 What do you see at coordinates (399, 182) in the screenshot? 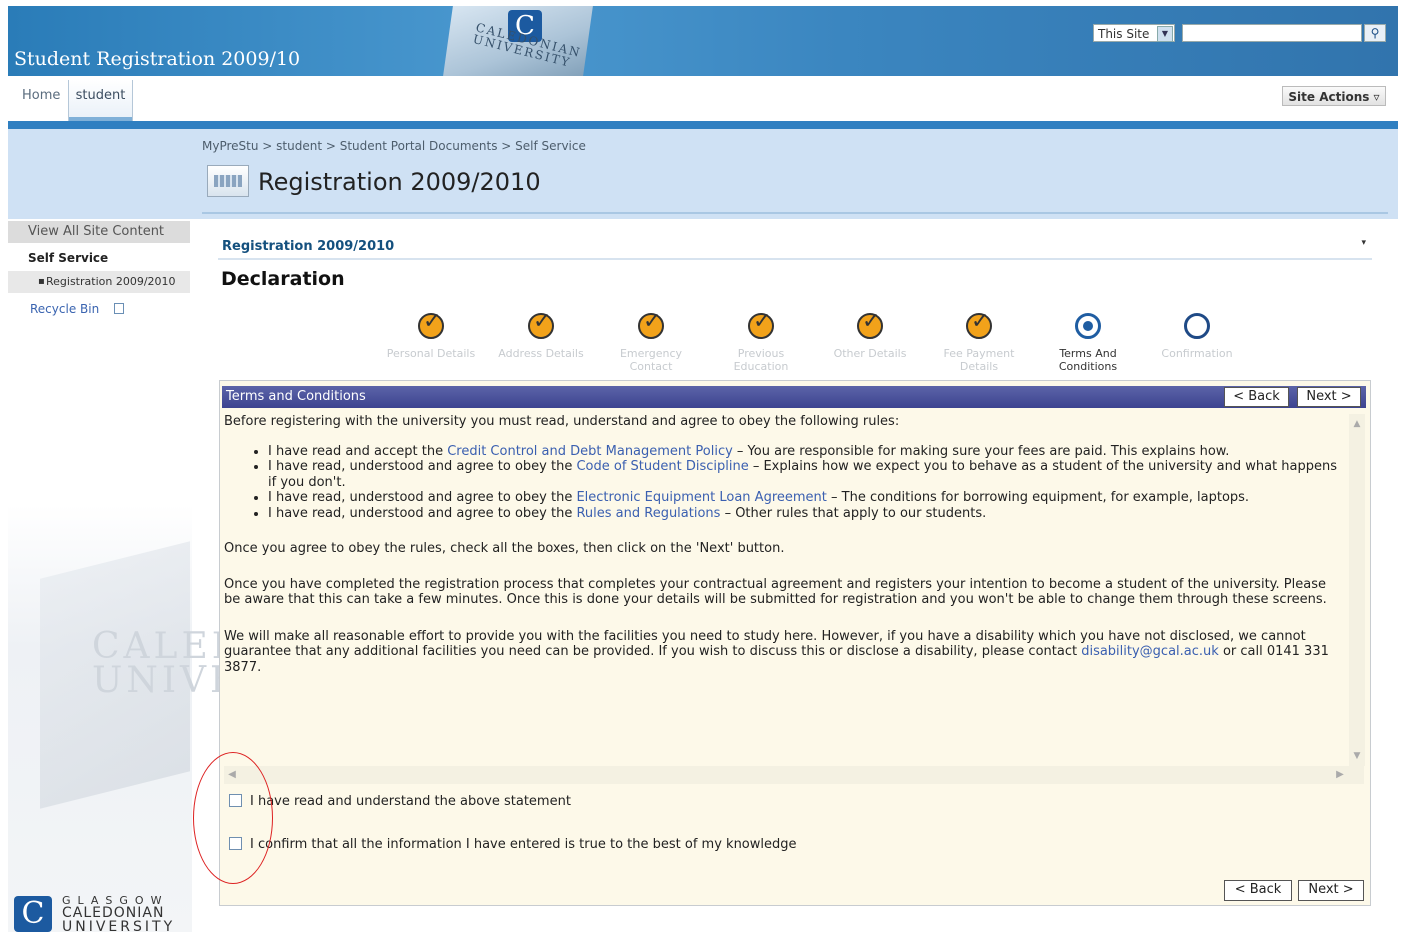
I see `page-title: Registration 2009/2010` at bounding box center [399, 182].